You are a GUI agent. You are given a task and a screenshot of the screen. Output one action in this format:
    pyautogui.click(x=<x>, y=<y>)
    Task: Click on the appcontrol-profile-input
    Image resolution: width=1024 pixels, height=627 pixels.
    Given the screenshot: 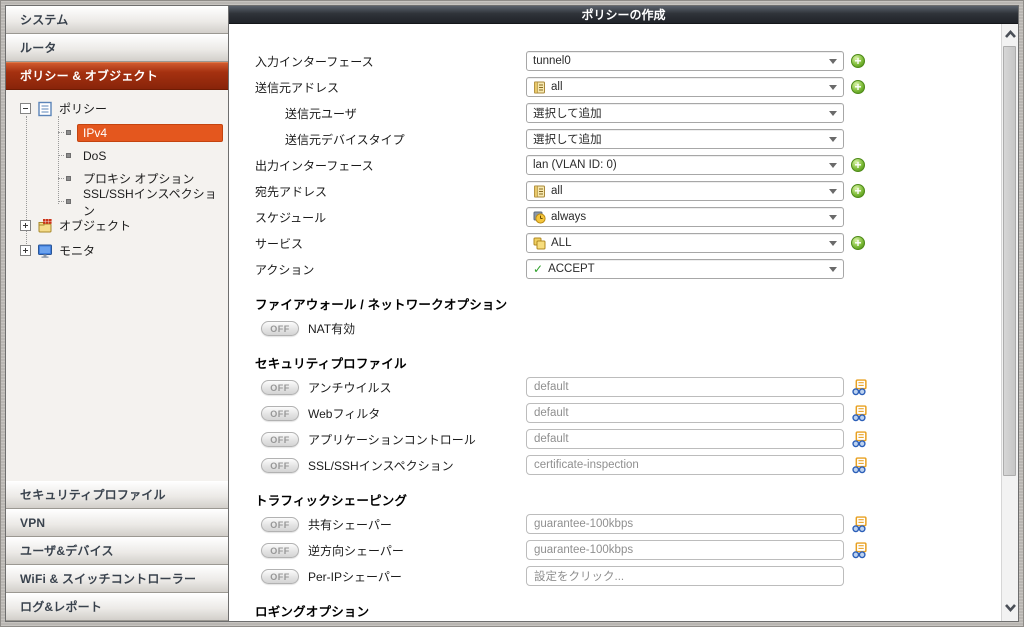 What is the action you would take?
    pyautogui.click(x=685, y=439)
    